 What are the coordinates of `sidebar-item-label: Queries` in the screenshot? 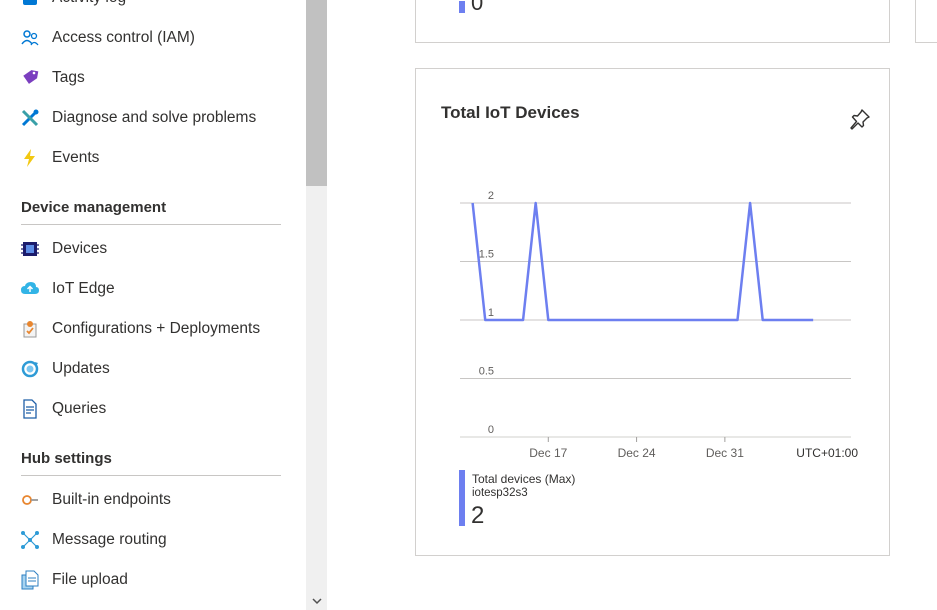 It's located at (79, 408).